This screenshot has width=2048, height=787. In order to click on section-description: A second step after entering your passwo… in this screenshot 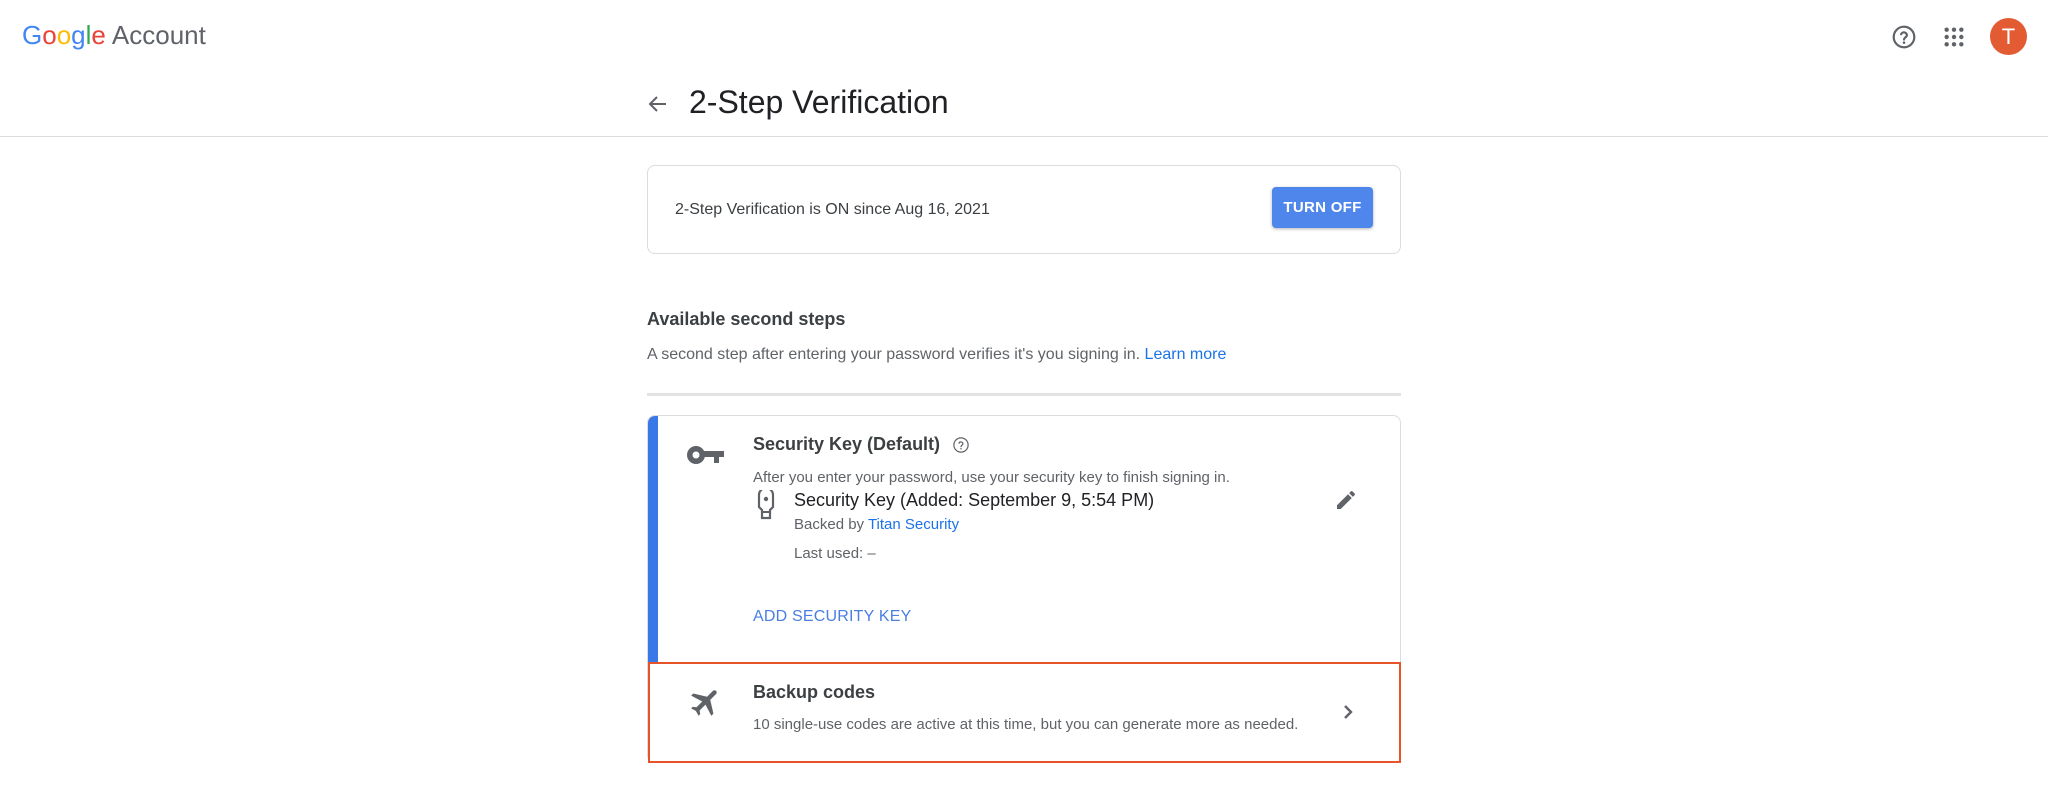, I will do `click(936, 355)`.